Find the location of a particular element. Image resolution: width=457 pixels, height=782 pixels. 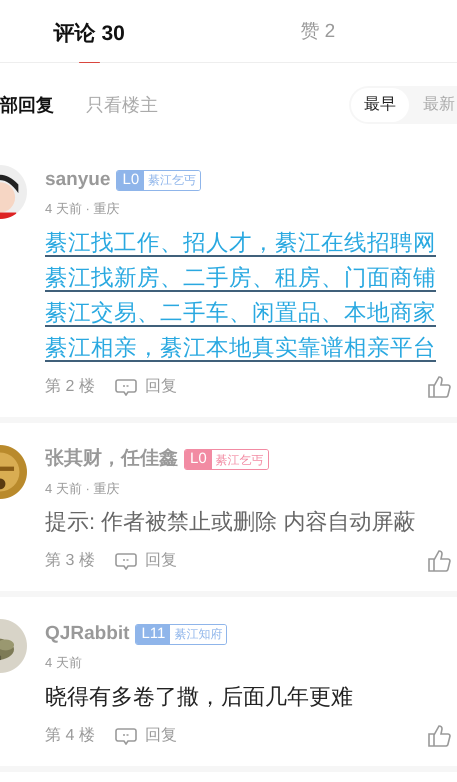

link: 綦江找工作、招人才，綦江在线招聘网 is located at coordinates (251, 242).